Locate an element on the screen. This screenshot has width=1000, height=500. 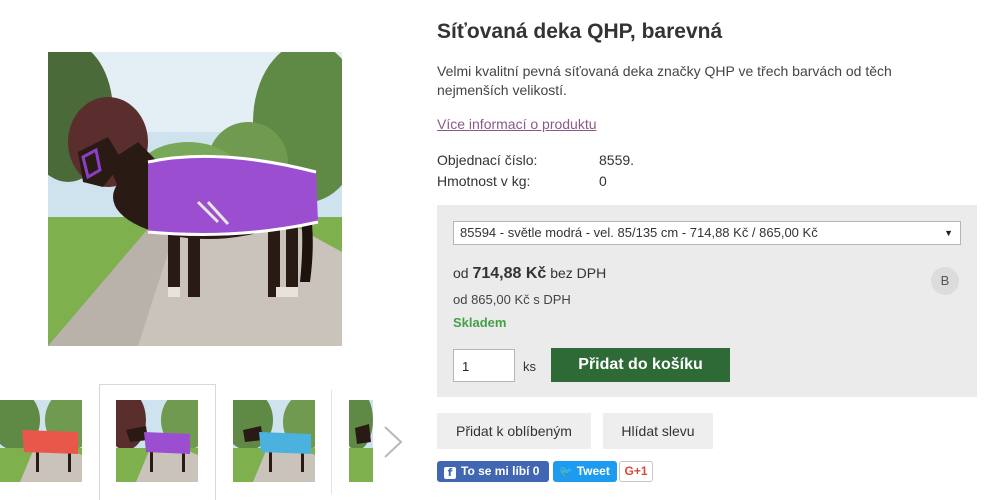
thumbnail-purple-rug is located at coordinates (157, 441).